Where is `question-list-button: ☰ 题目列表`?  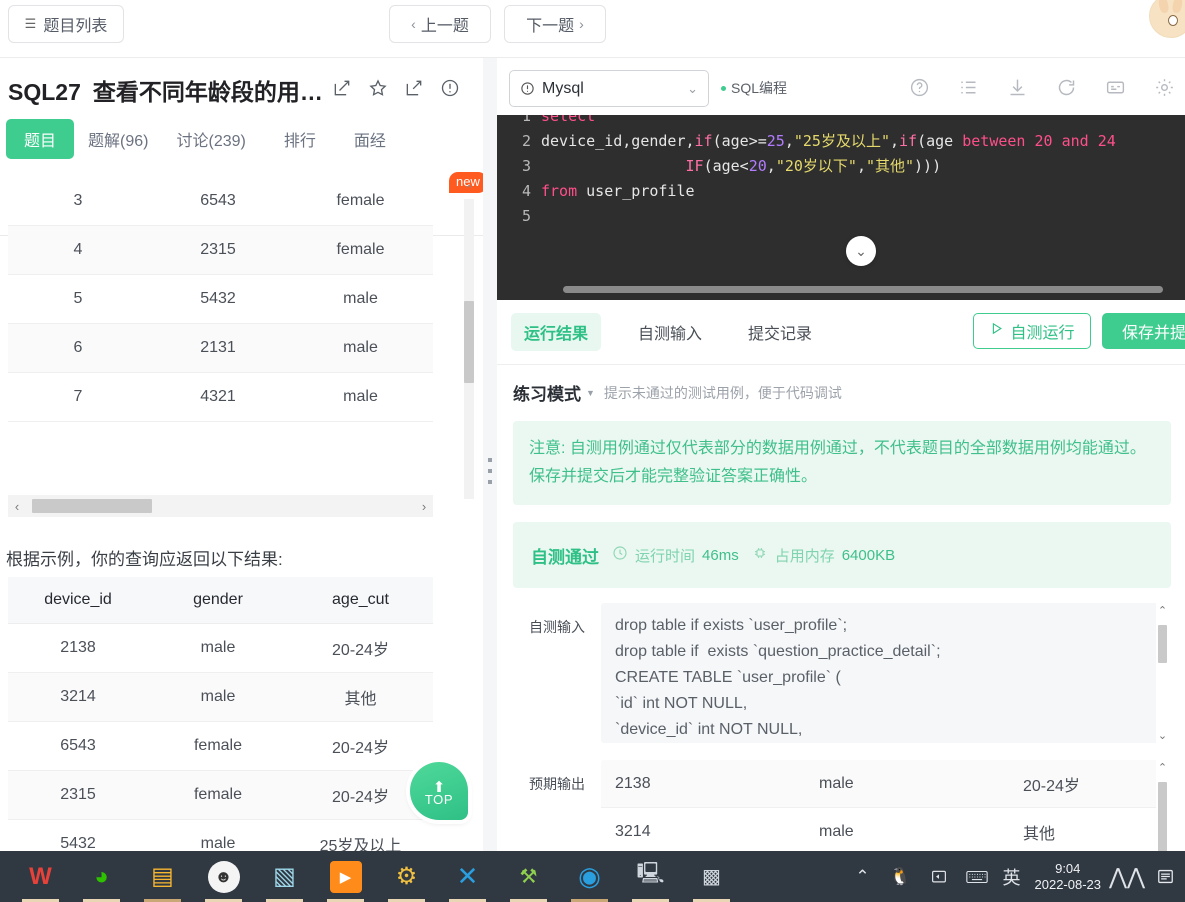
question-list-button: ☰ 题目列表 is located at coordinates (66, 24).